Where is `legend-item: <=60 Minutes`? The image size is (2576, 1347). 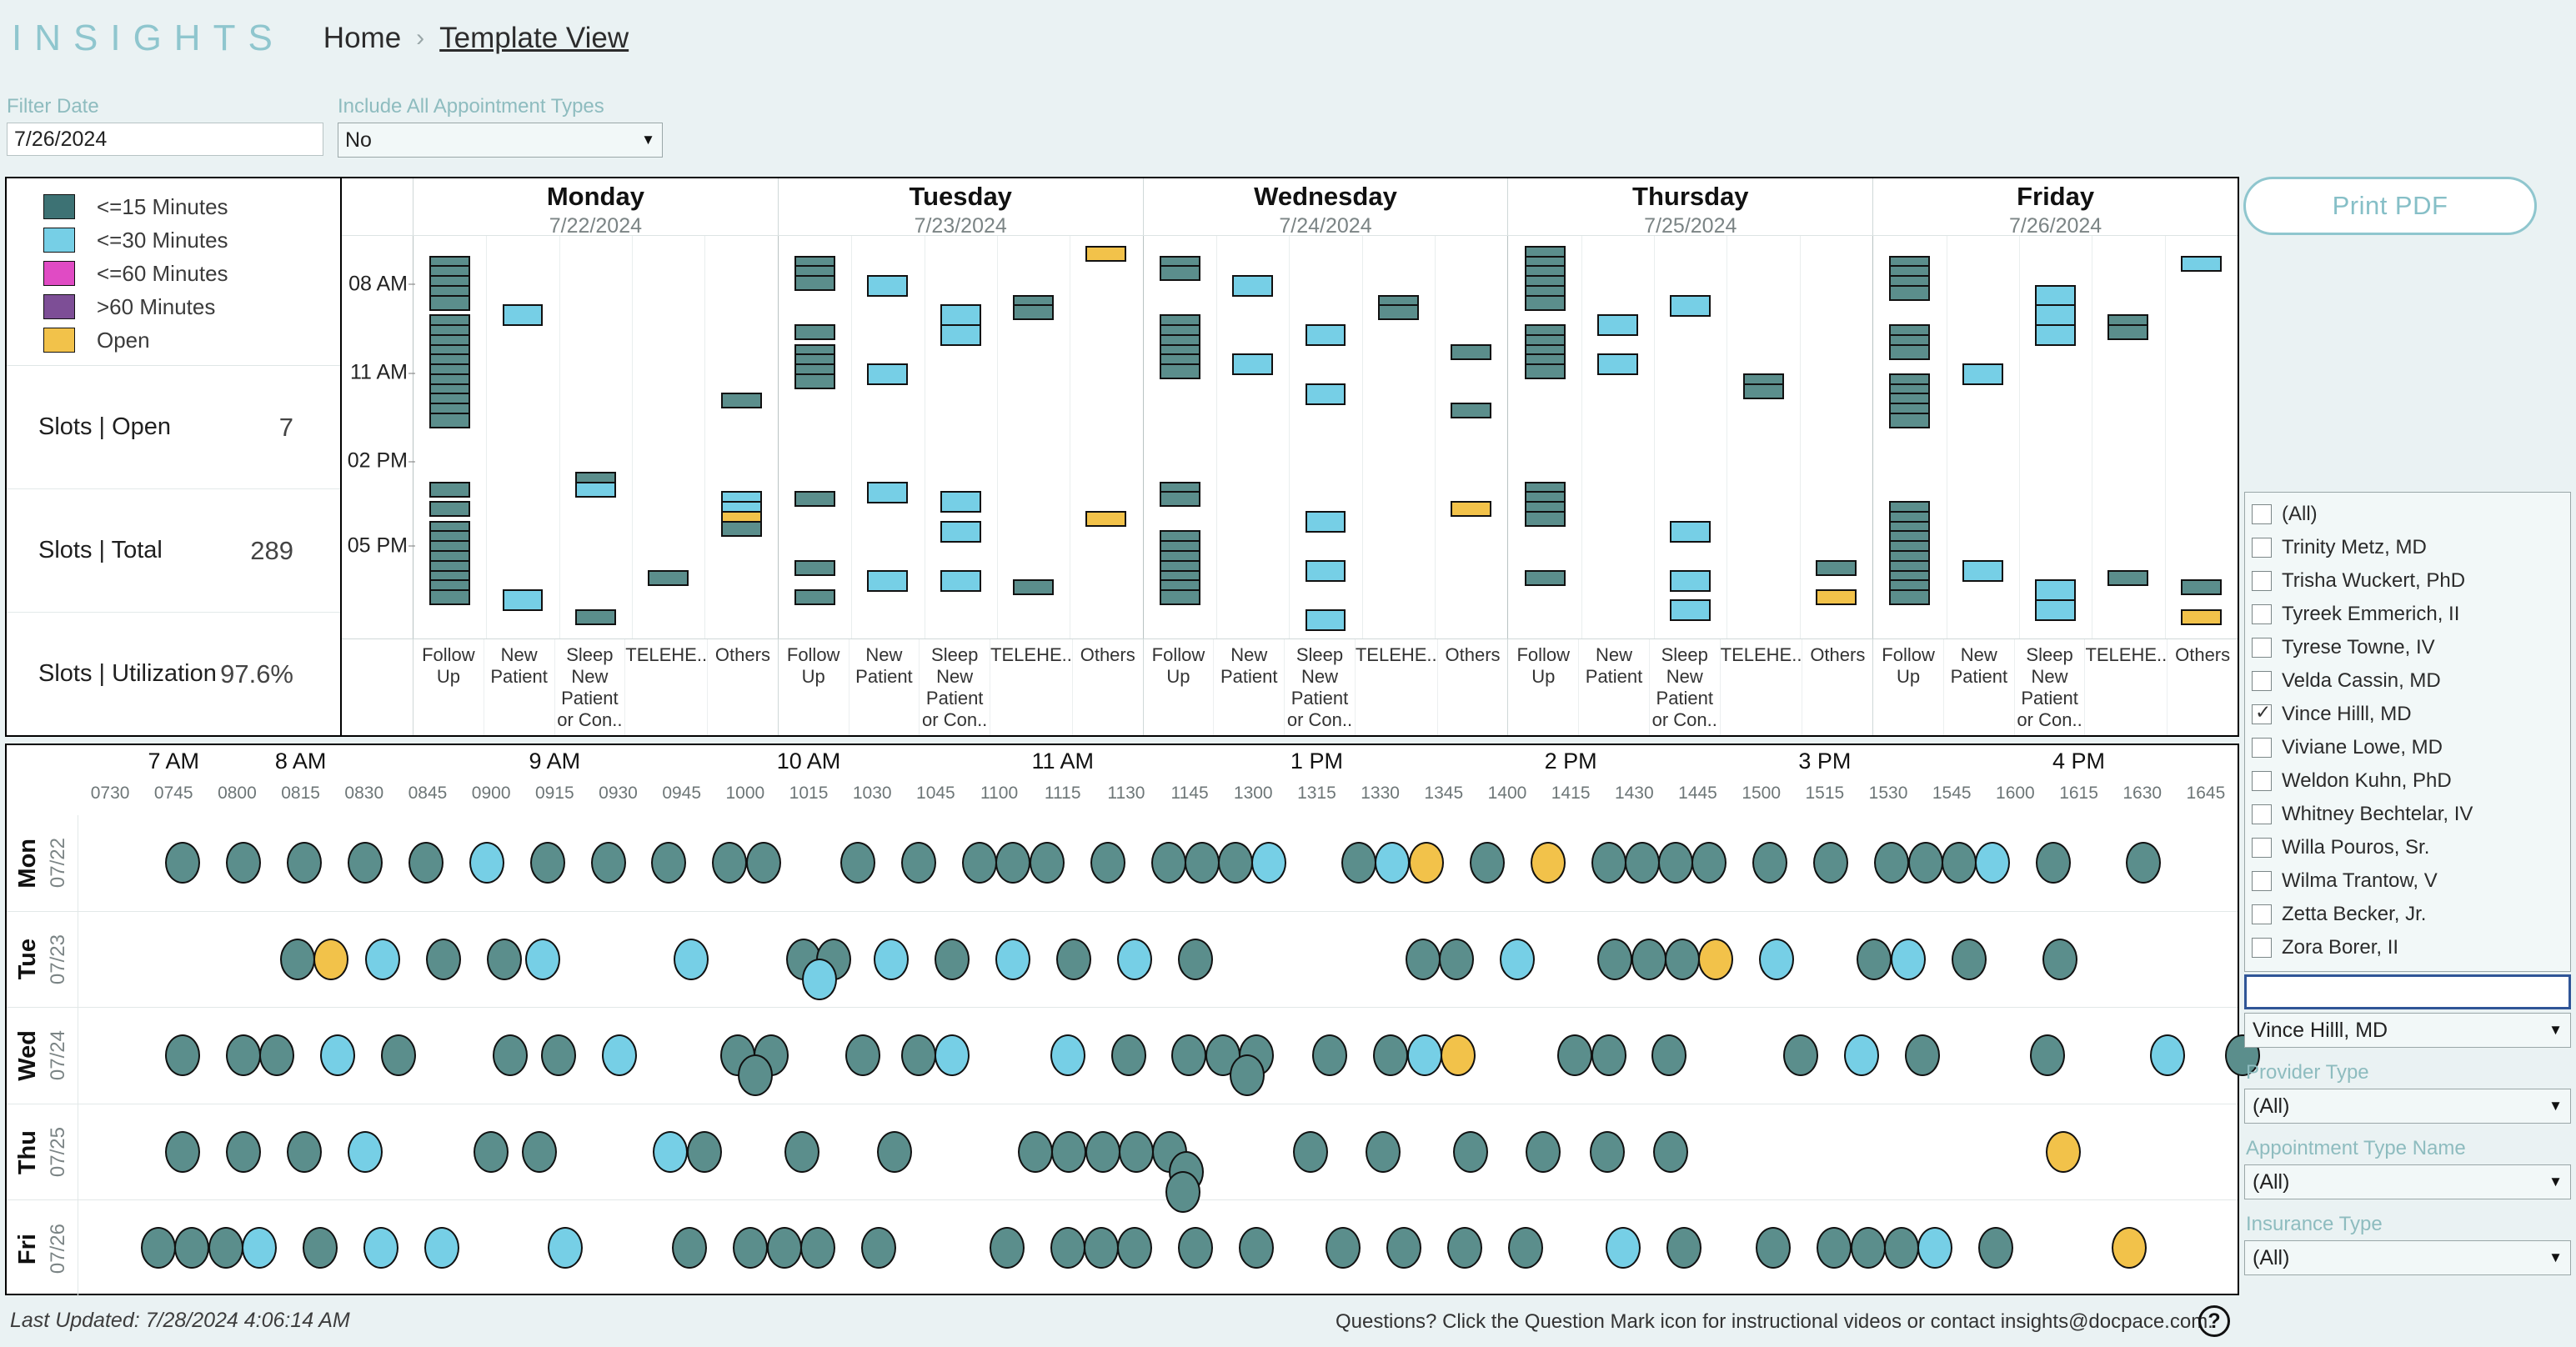
legend-item: <=60 Minutes is located at coordinates (191, 274).